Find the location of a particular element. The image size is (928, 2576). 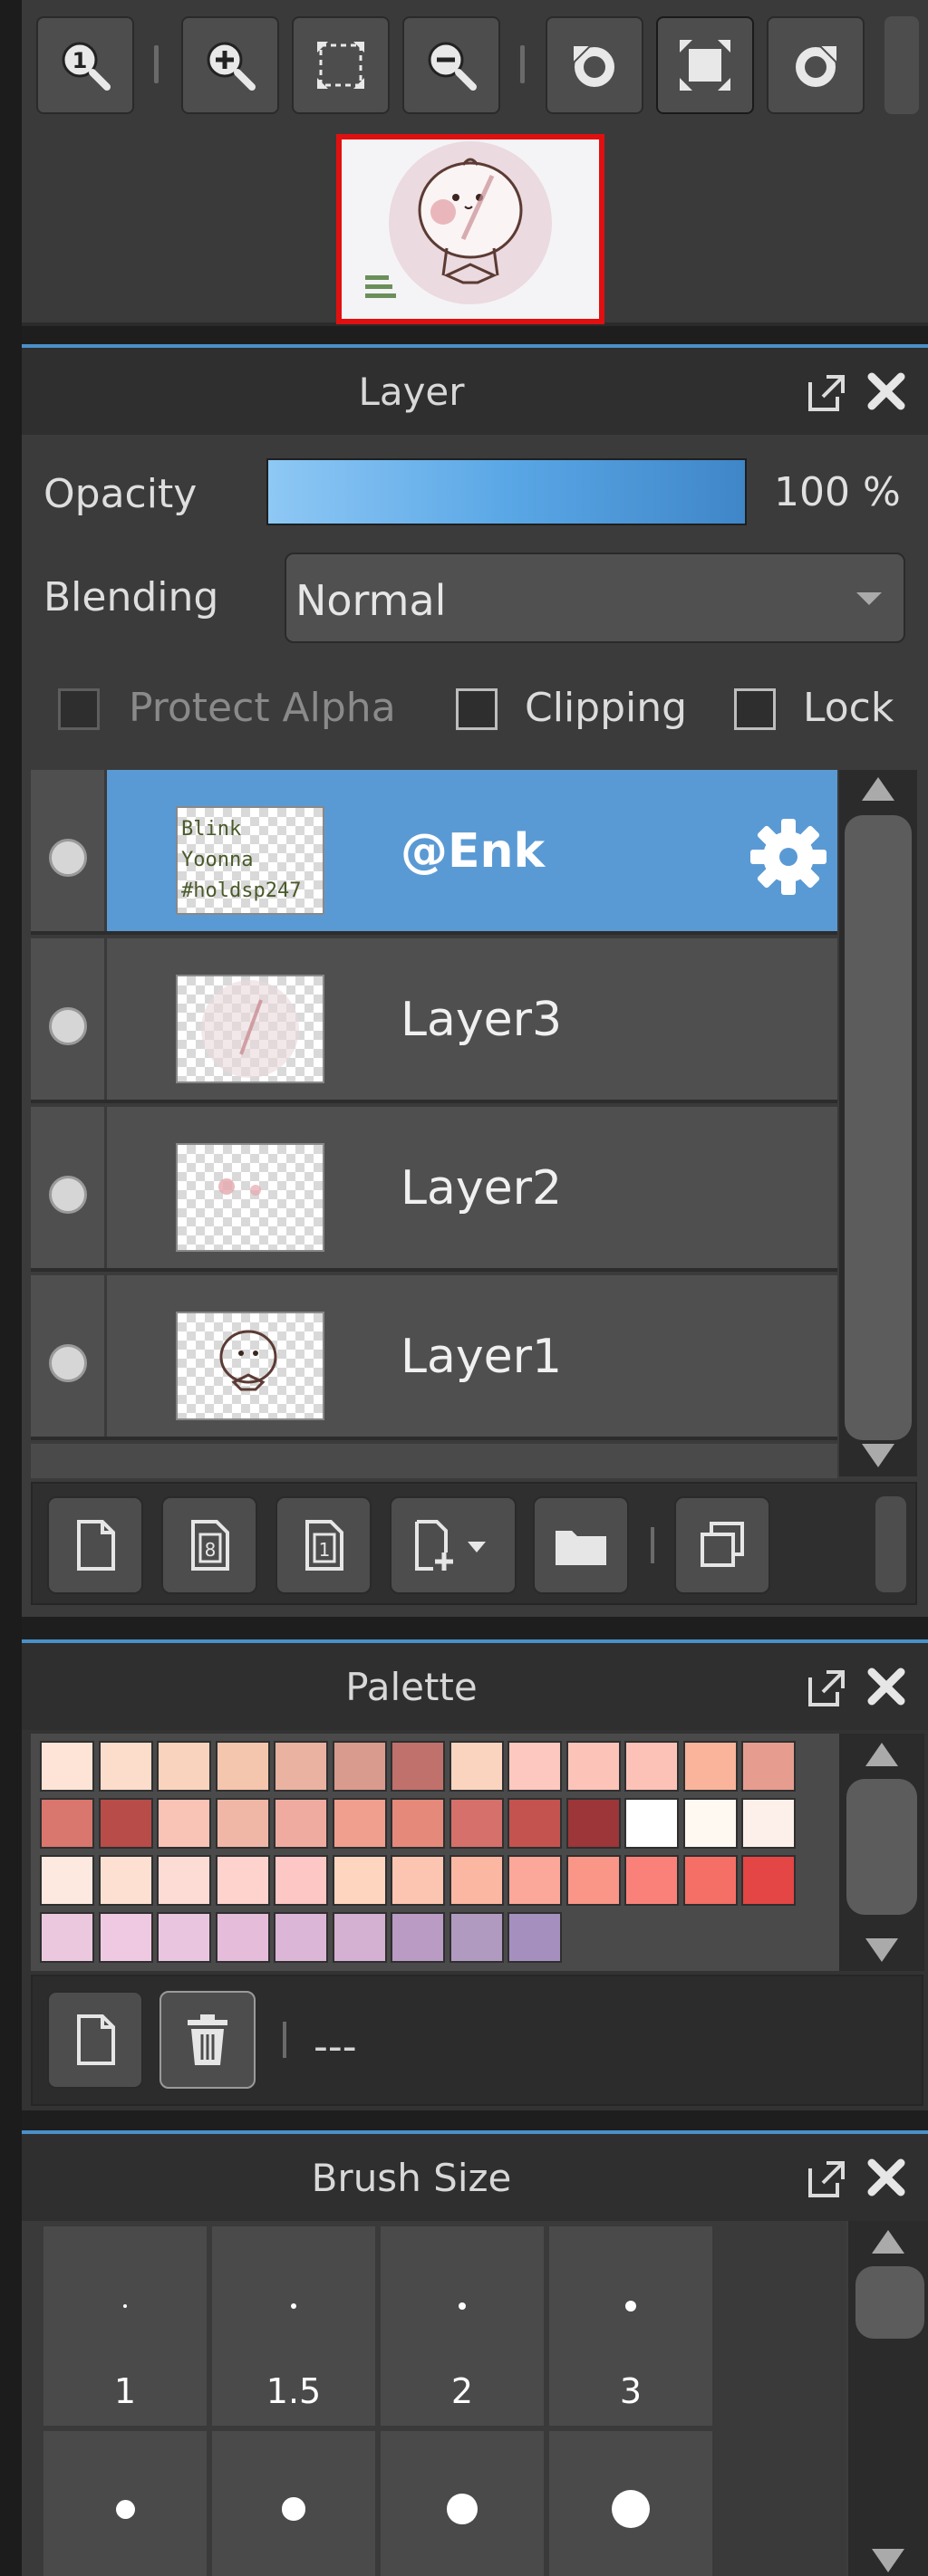

rotate-left-button is located at coordinates (594, 65).